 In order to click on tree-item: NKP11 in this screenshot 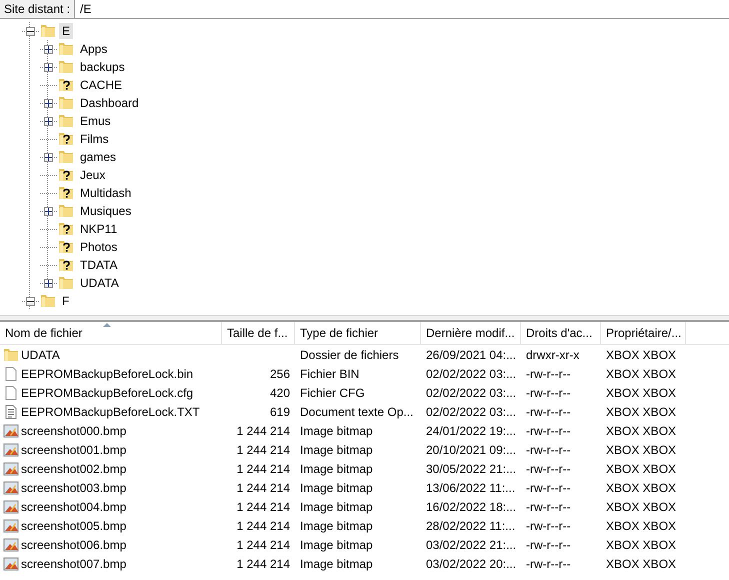, I will do `click(98, 229)`.